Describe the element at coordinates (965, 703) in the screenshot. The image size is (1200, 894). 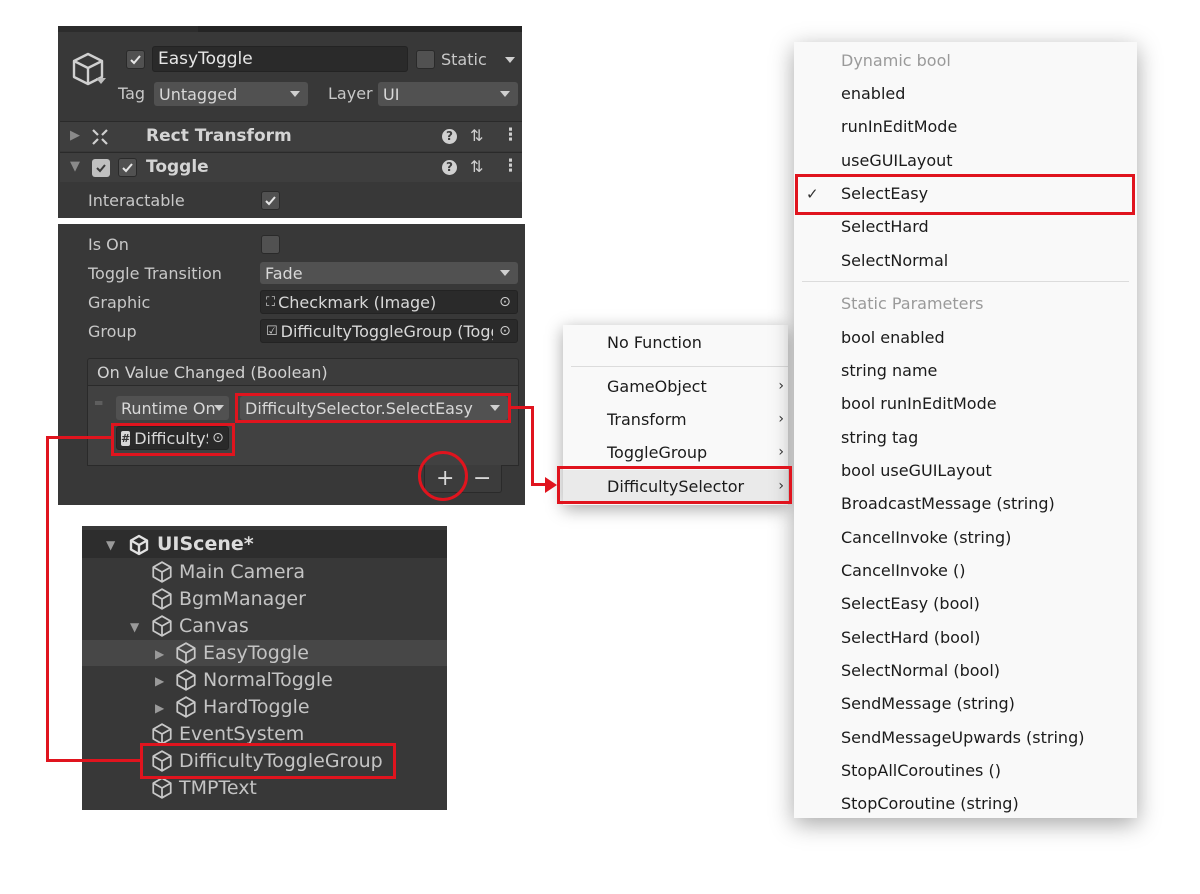
I see `menu-item-send-message: SendMessage (string)` at that location.